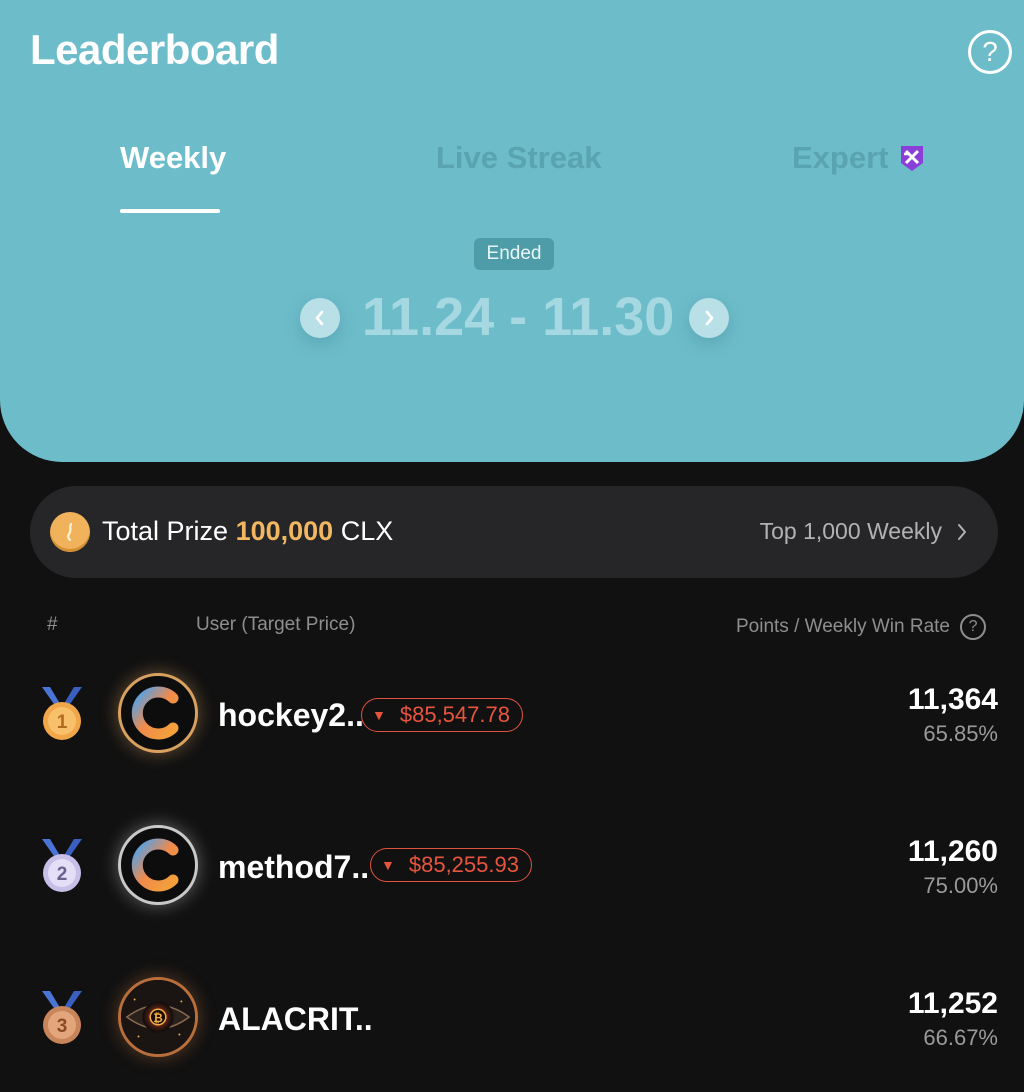 The image size is (1024, 1092). I want to click on column-header-user: User (Target Price), so click(276, 624).